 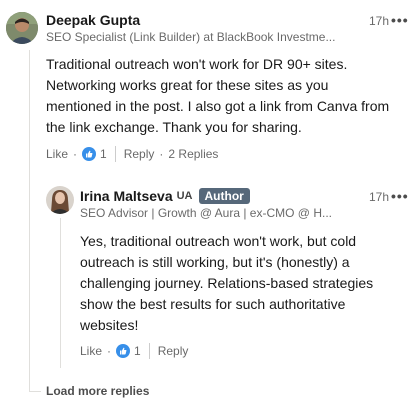 I want to click on comment-author-name: Deepak Gupta, so click(x=93, y=20).